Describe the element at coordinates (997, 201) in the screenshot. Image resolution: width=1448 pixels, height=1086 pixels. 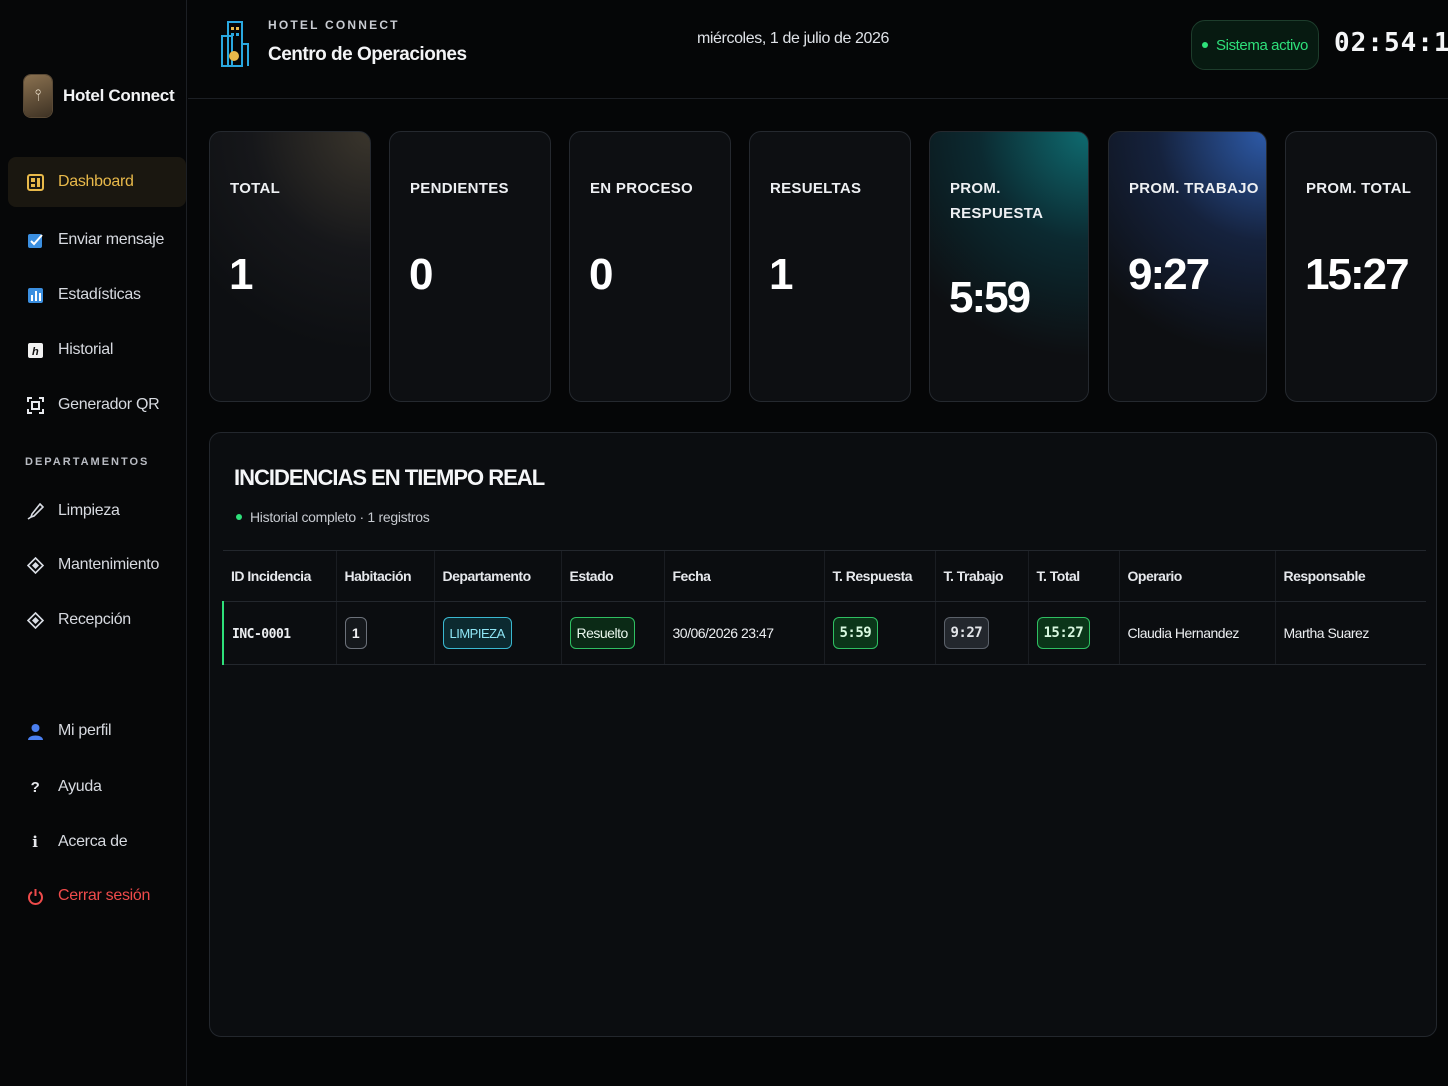
I see `stat-label: PROM. RESPUESTA` at that location.